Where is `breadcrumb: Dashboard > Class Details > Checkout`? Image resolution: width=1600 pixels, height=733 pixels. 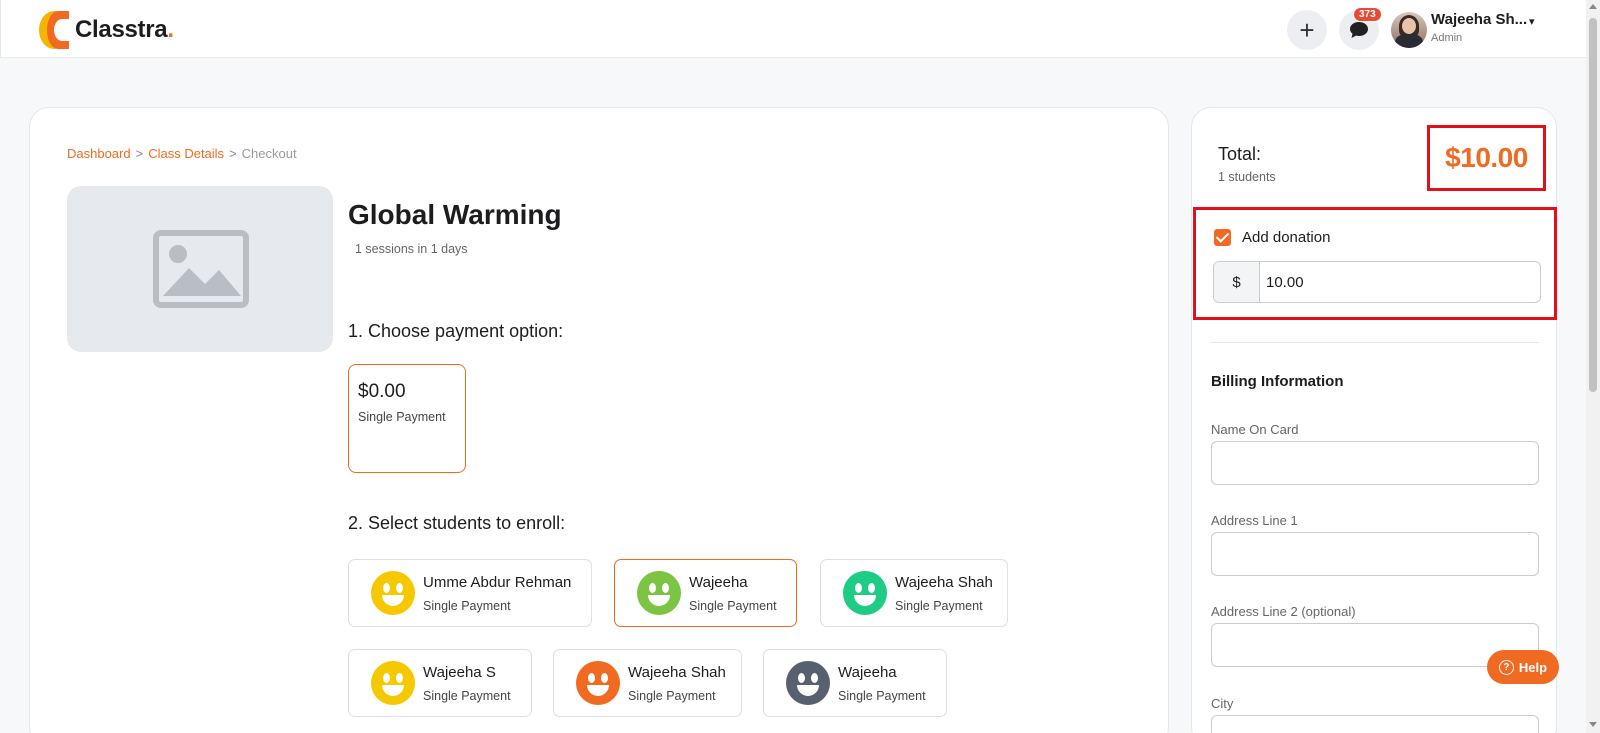 breadcrumb: Dashboard > Class Details > Checkout is located at coordinates (182, 153).